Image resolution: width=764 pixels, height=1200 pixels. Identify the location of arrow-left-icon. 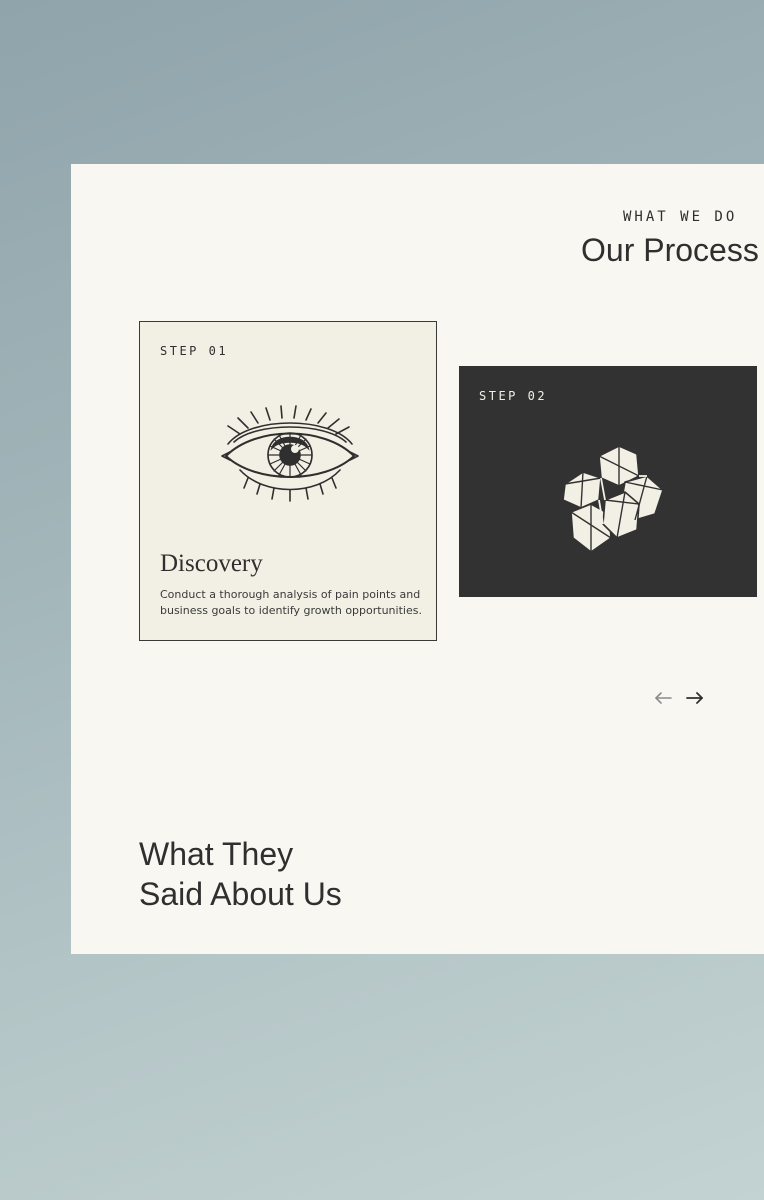
(663, 698).